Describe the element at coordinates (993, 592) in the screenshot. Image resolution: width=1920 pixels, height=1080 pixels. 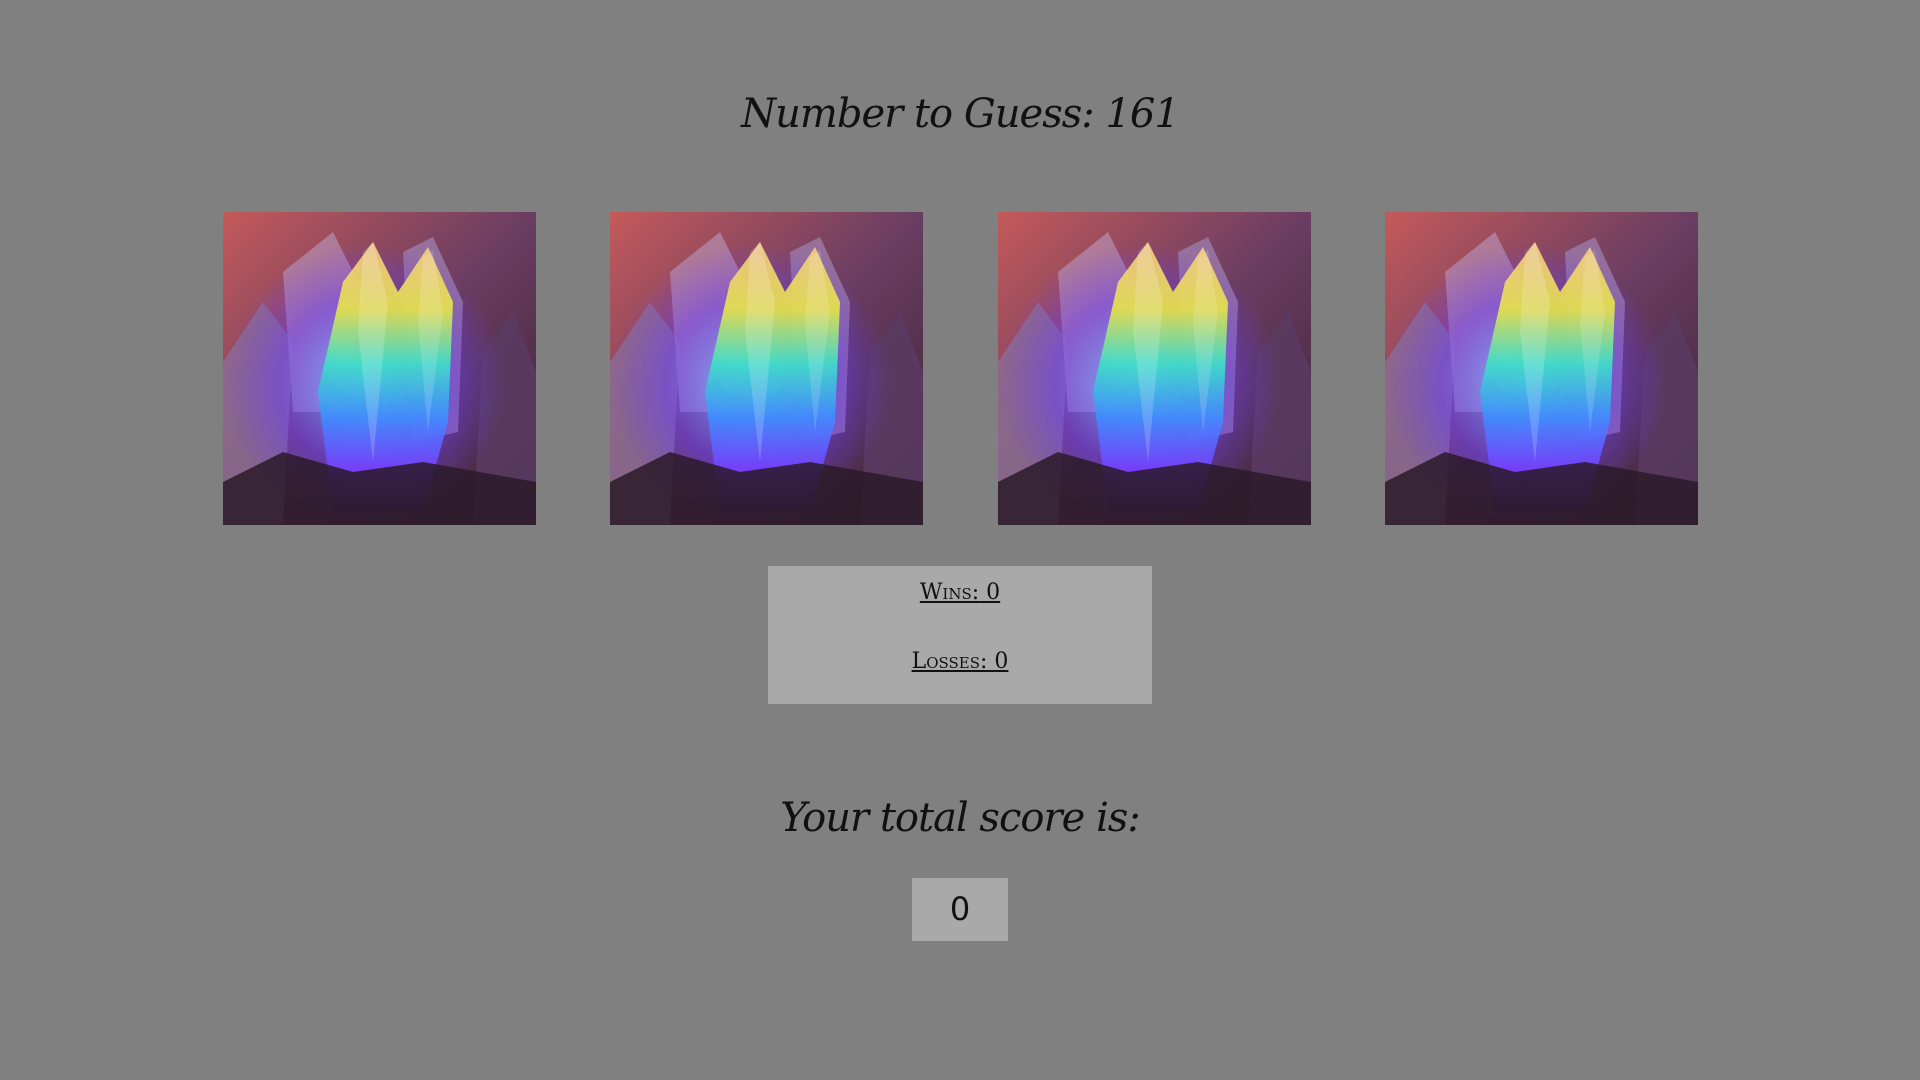
I see `wins-value: 0` at that location.